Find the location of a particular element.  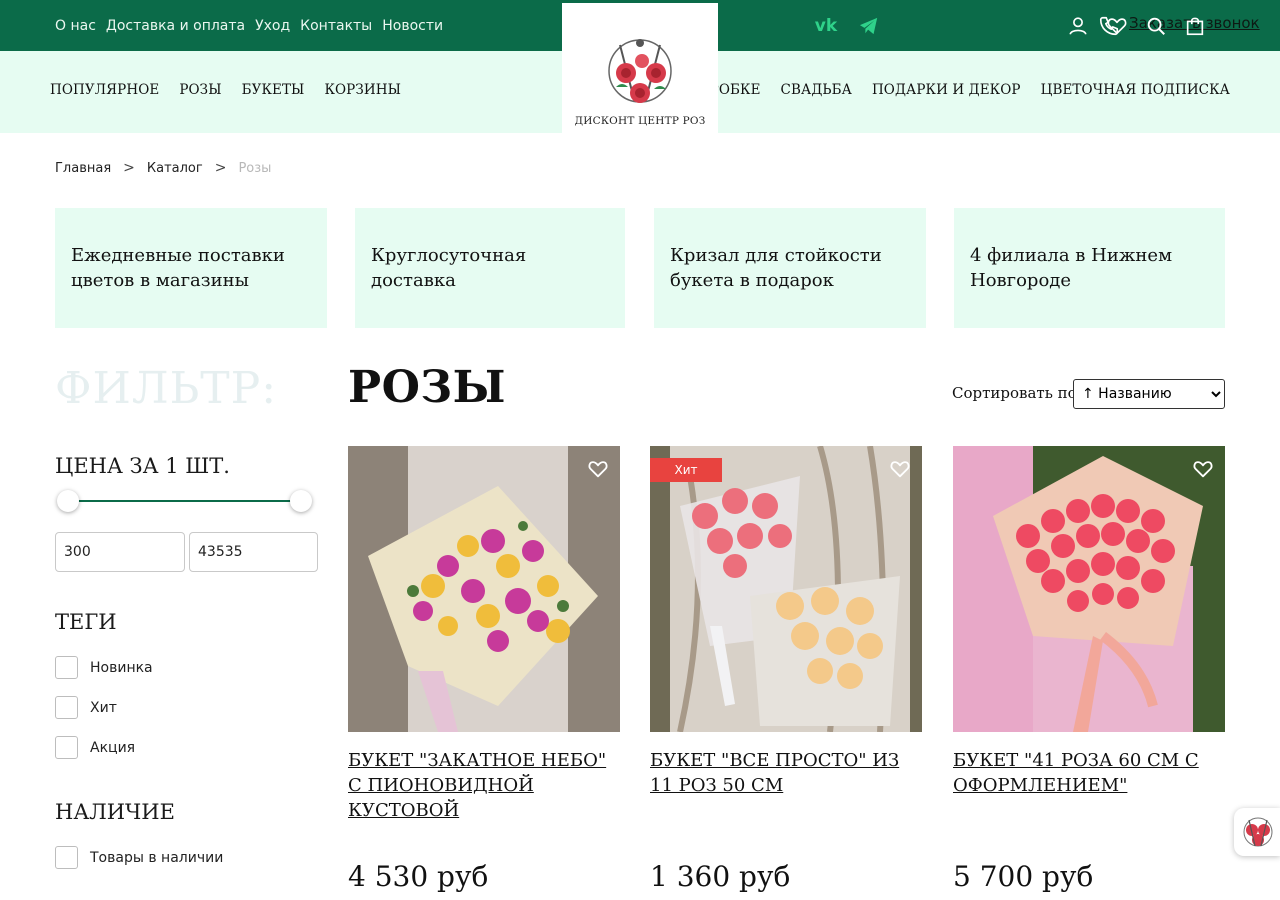

price-slider-max-handle is located at coordinates (301, 501).